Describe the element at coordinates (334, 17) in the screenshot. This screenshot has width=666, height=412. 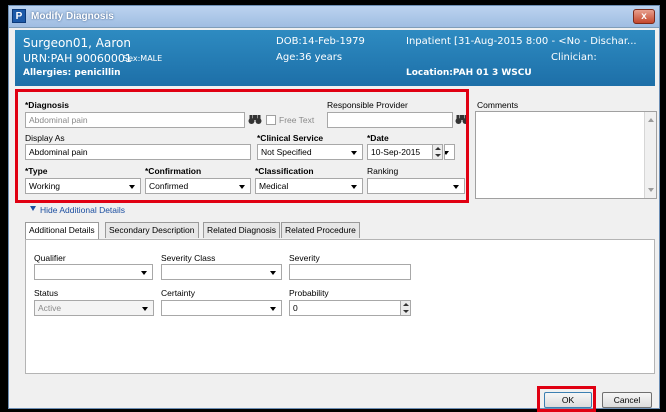
I see `title-bar: P Modify Diagnosis x` at that location.